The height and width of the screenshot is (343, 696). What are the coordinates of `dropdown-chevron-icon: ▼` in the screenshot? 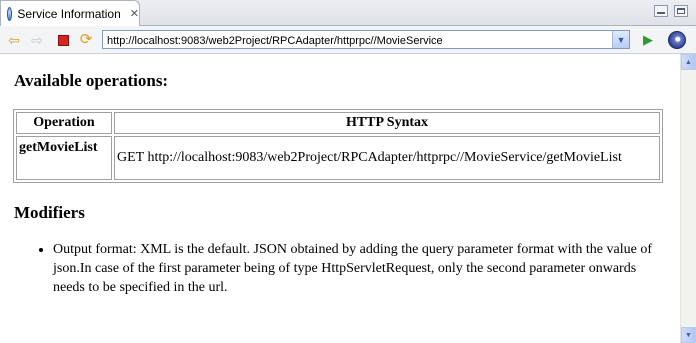 It's located at (620, 39).